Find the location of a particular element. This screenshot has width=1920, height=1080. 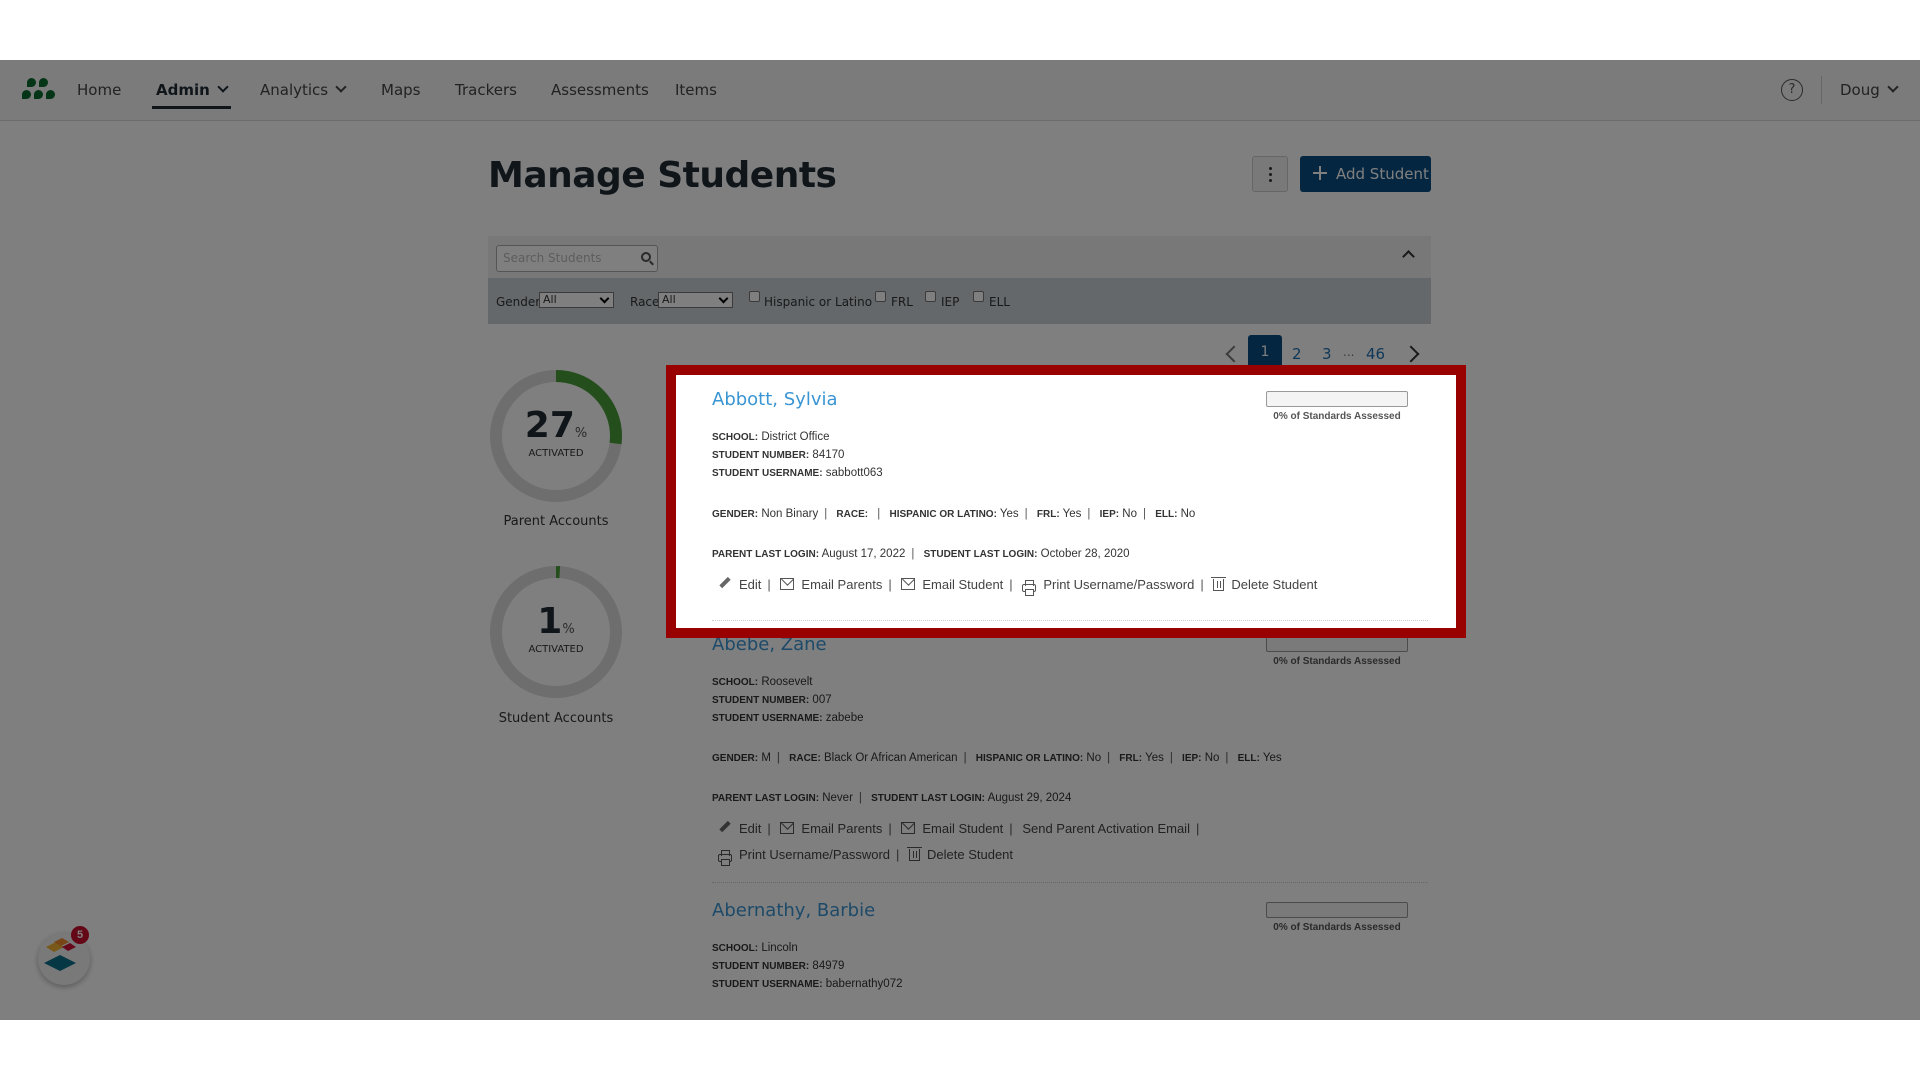

filter-panel-header: Search Students is located at coordinates (959, 257).